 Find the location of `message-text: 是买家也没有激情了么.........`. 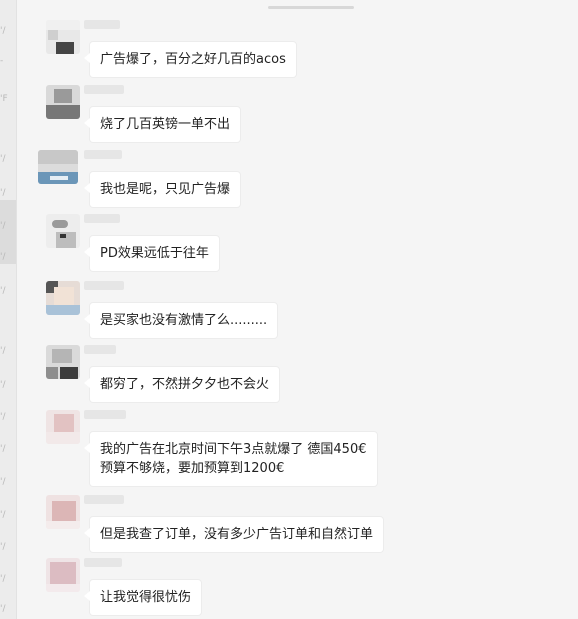

message-text: 是买家也没有激情了么......... is located at coordinates (184, 320).